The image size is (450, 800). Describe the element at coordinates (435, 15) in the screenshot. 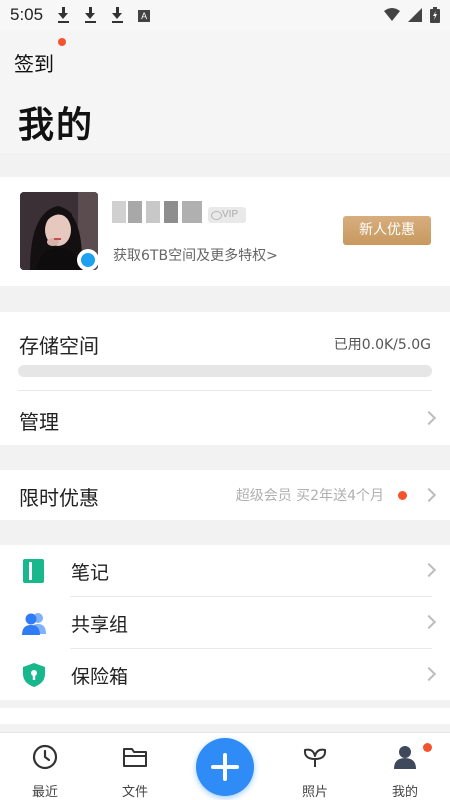

I see `battery-icon` at that location.